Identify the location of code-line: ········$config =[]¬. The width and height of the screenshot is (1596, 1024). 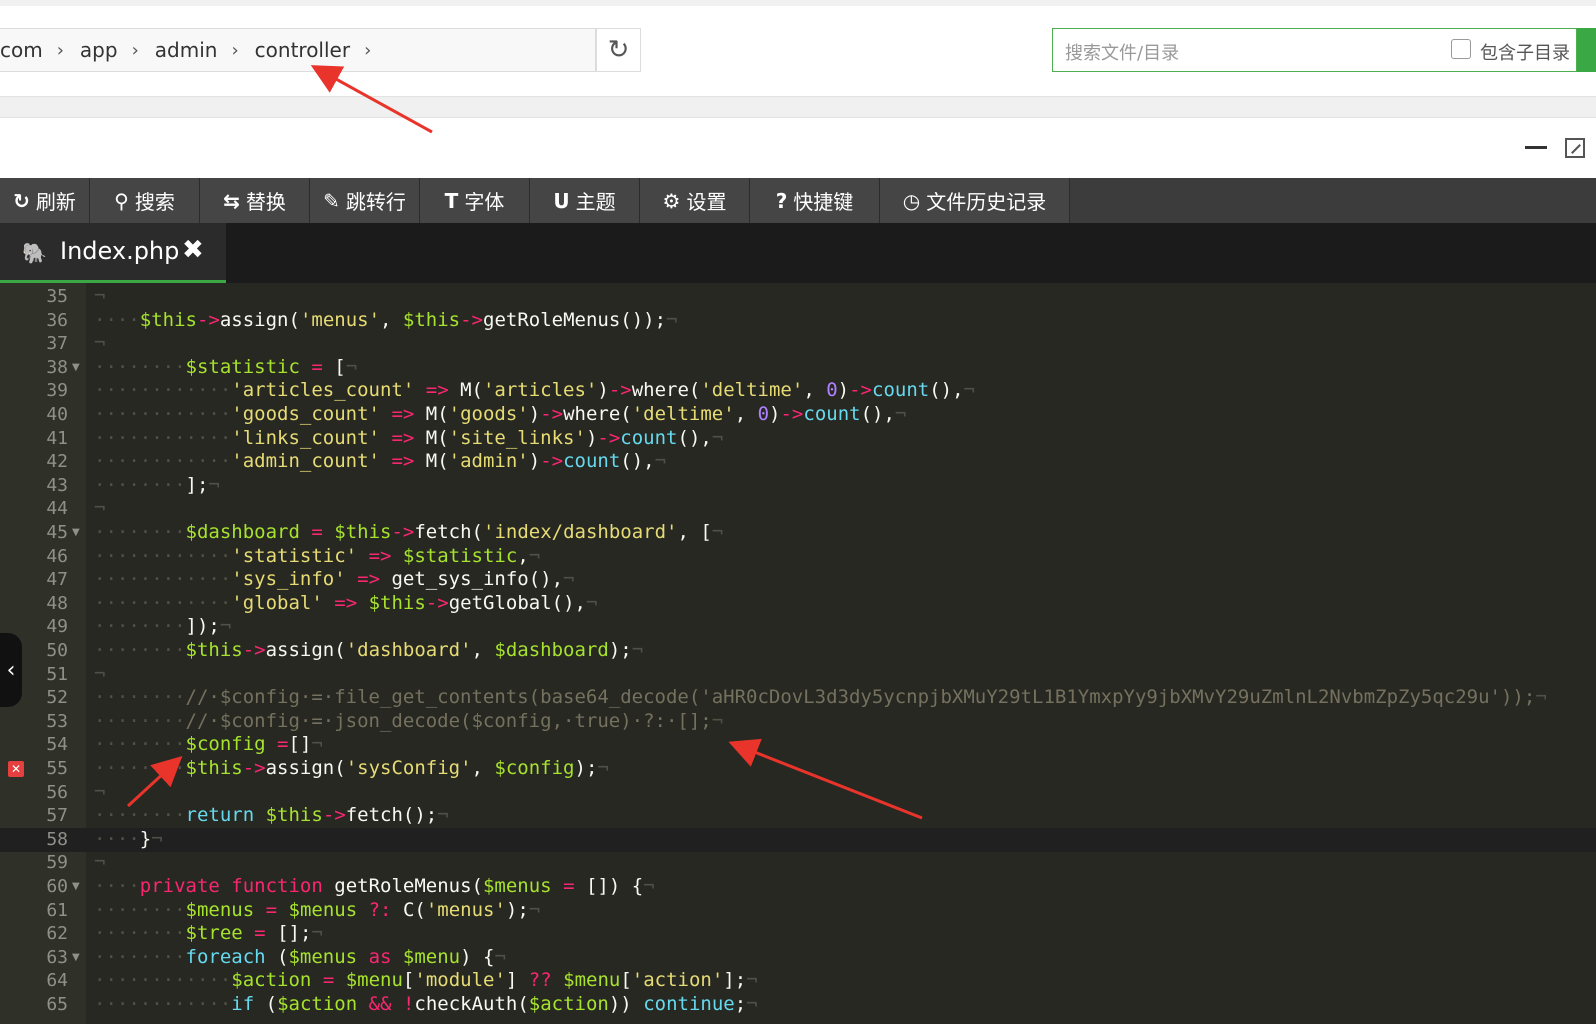
(208, 744).